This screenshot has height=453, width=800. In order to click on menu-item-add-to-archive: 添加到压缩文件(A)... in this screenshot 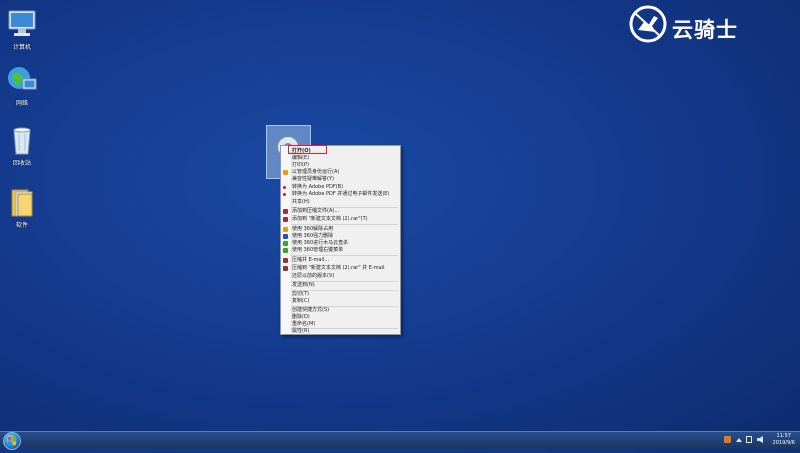, I will do `click(311, 211)`.